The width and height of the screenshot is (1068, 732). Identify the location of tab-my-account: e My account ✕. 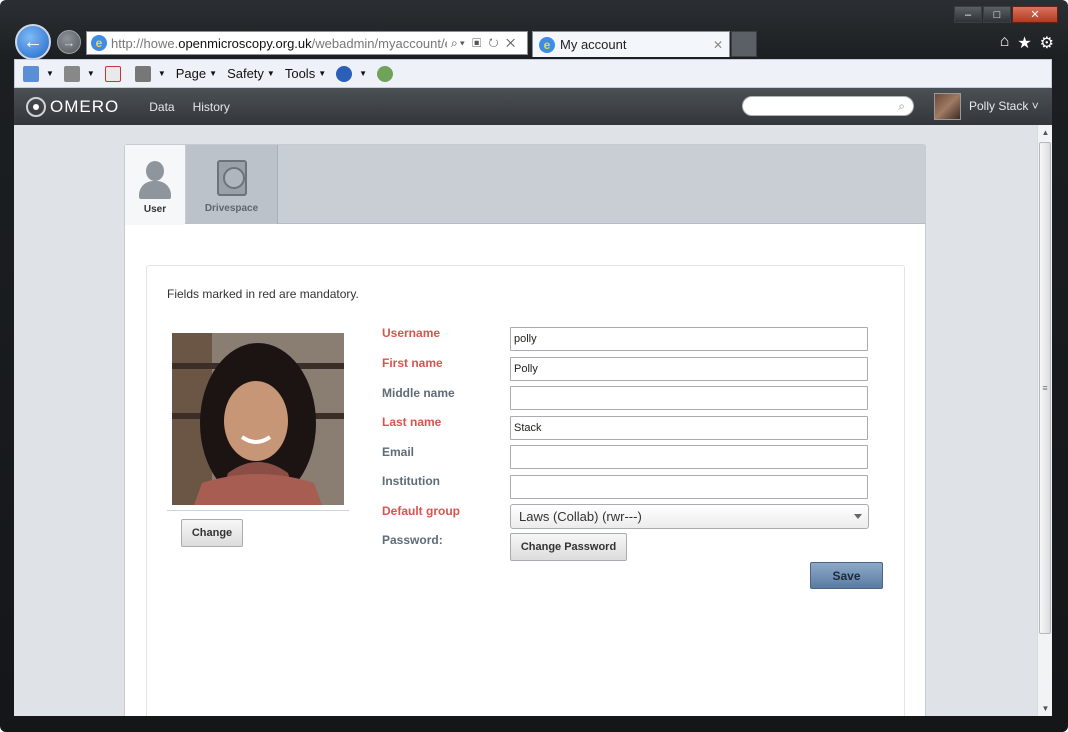
(631, 44).